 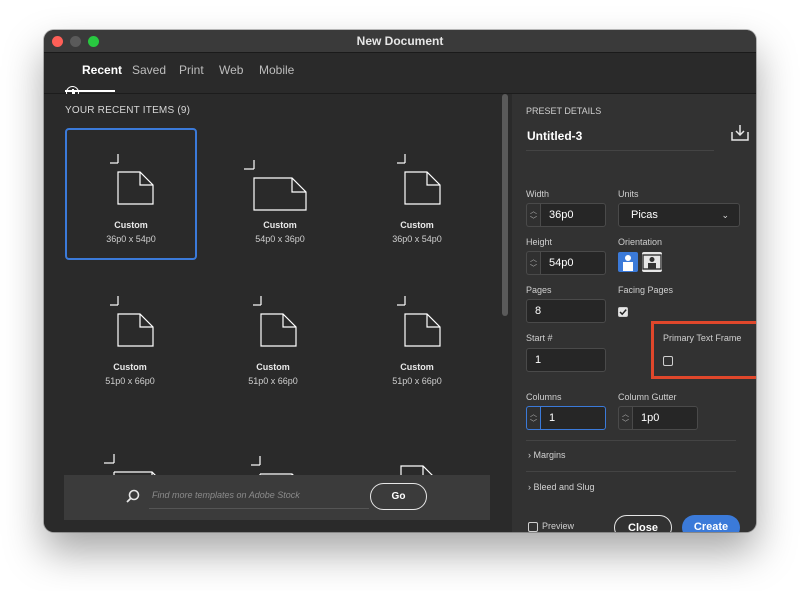 I want to click on active-tab-indicator, so click(x=90, y=91).